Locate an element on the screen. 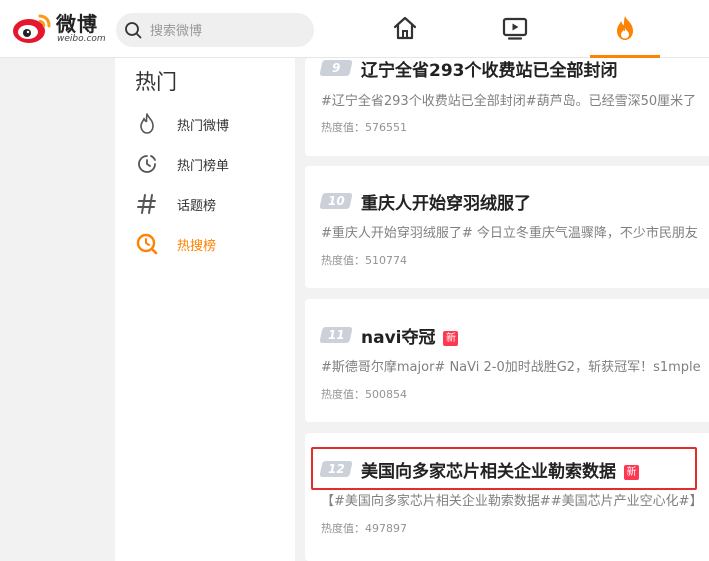 The image size is (709, 561). heat-value: 热度值：510774 is located at coordinates (364, 260).